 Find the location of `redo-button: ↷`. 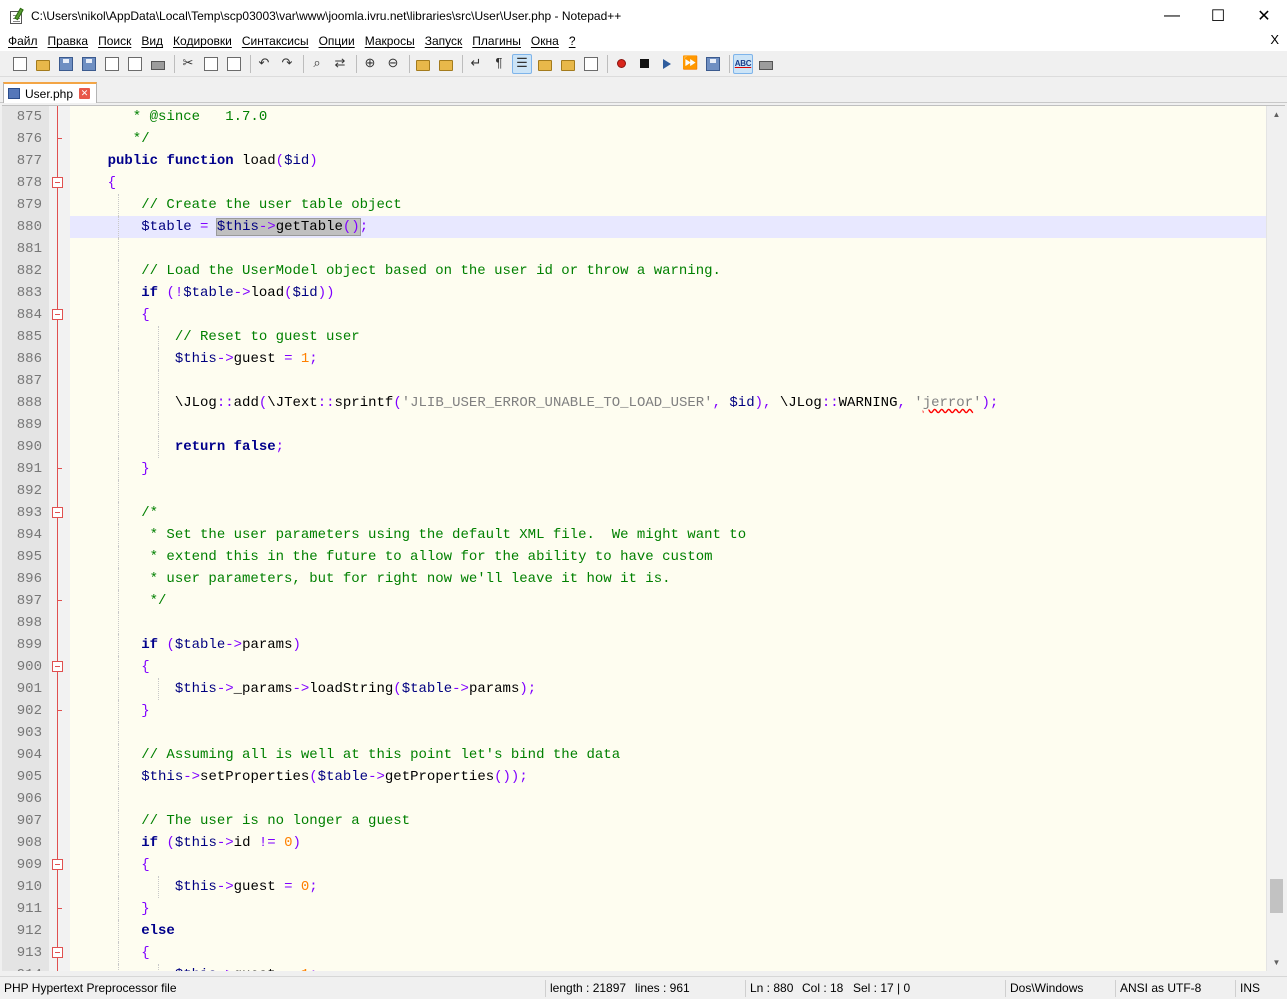

redo-button: ↷ is located at coordinates (287, 64).